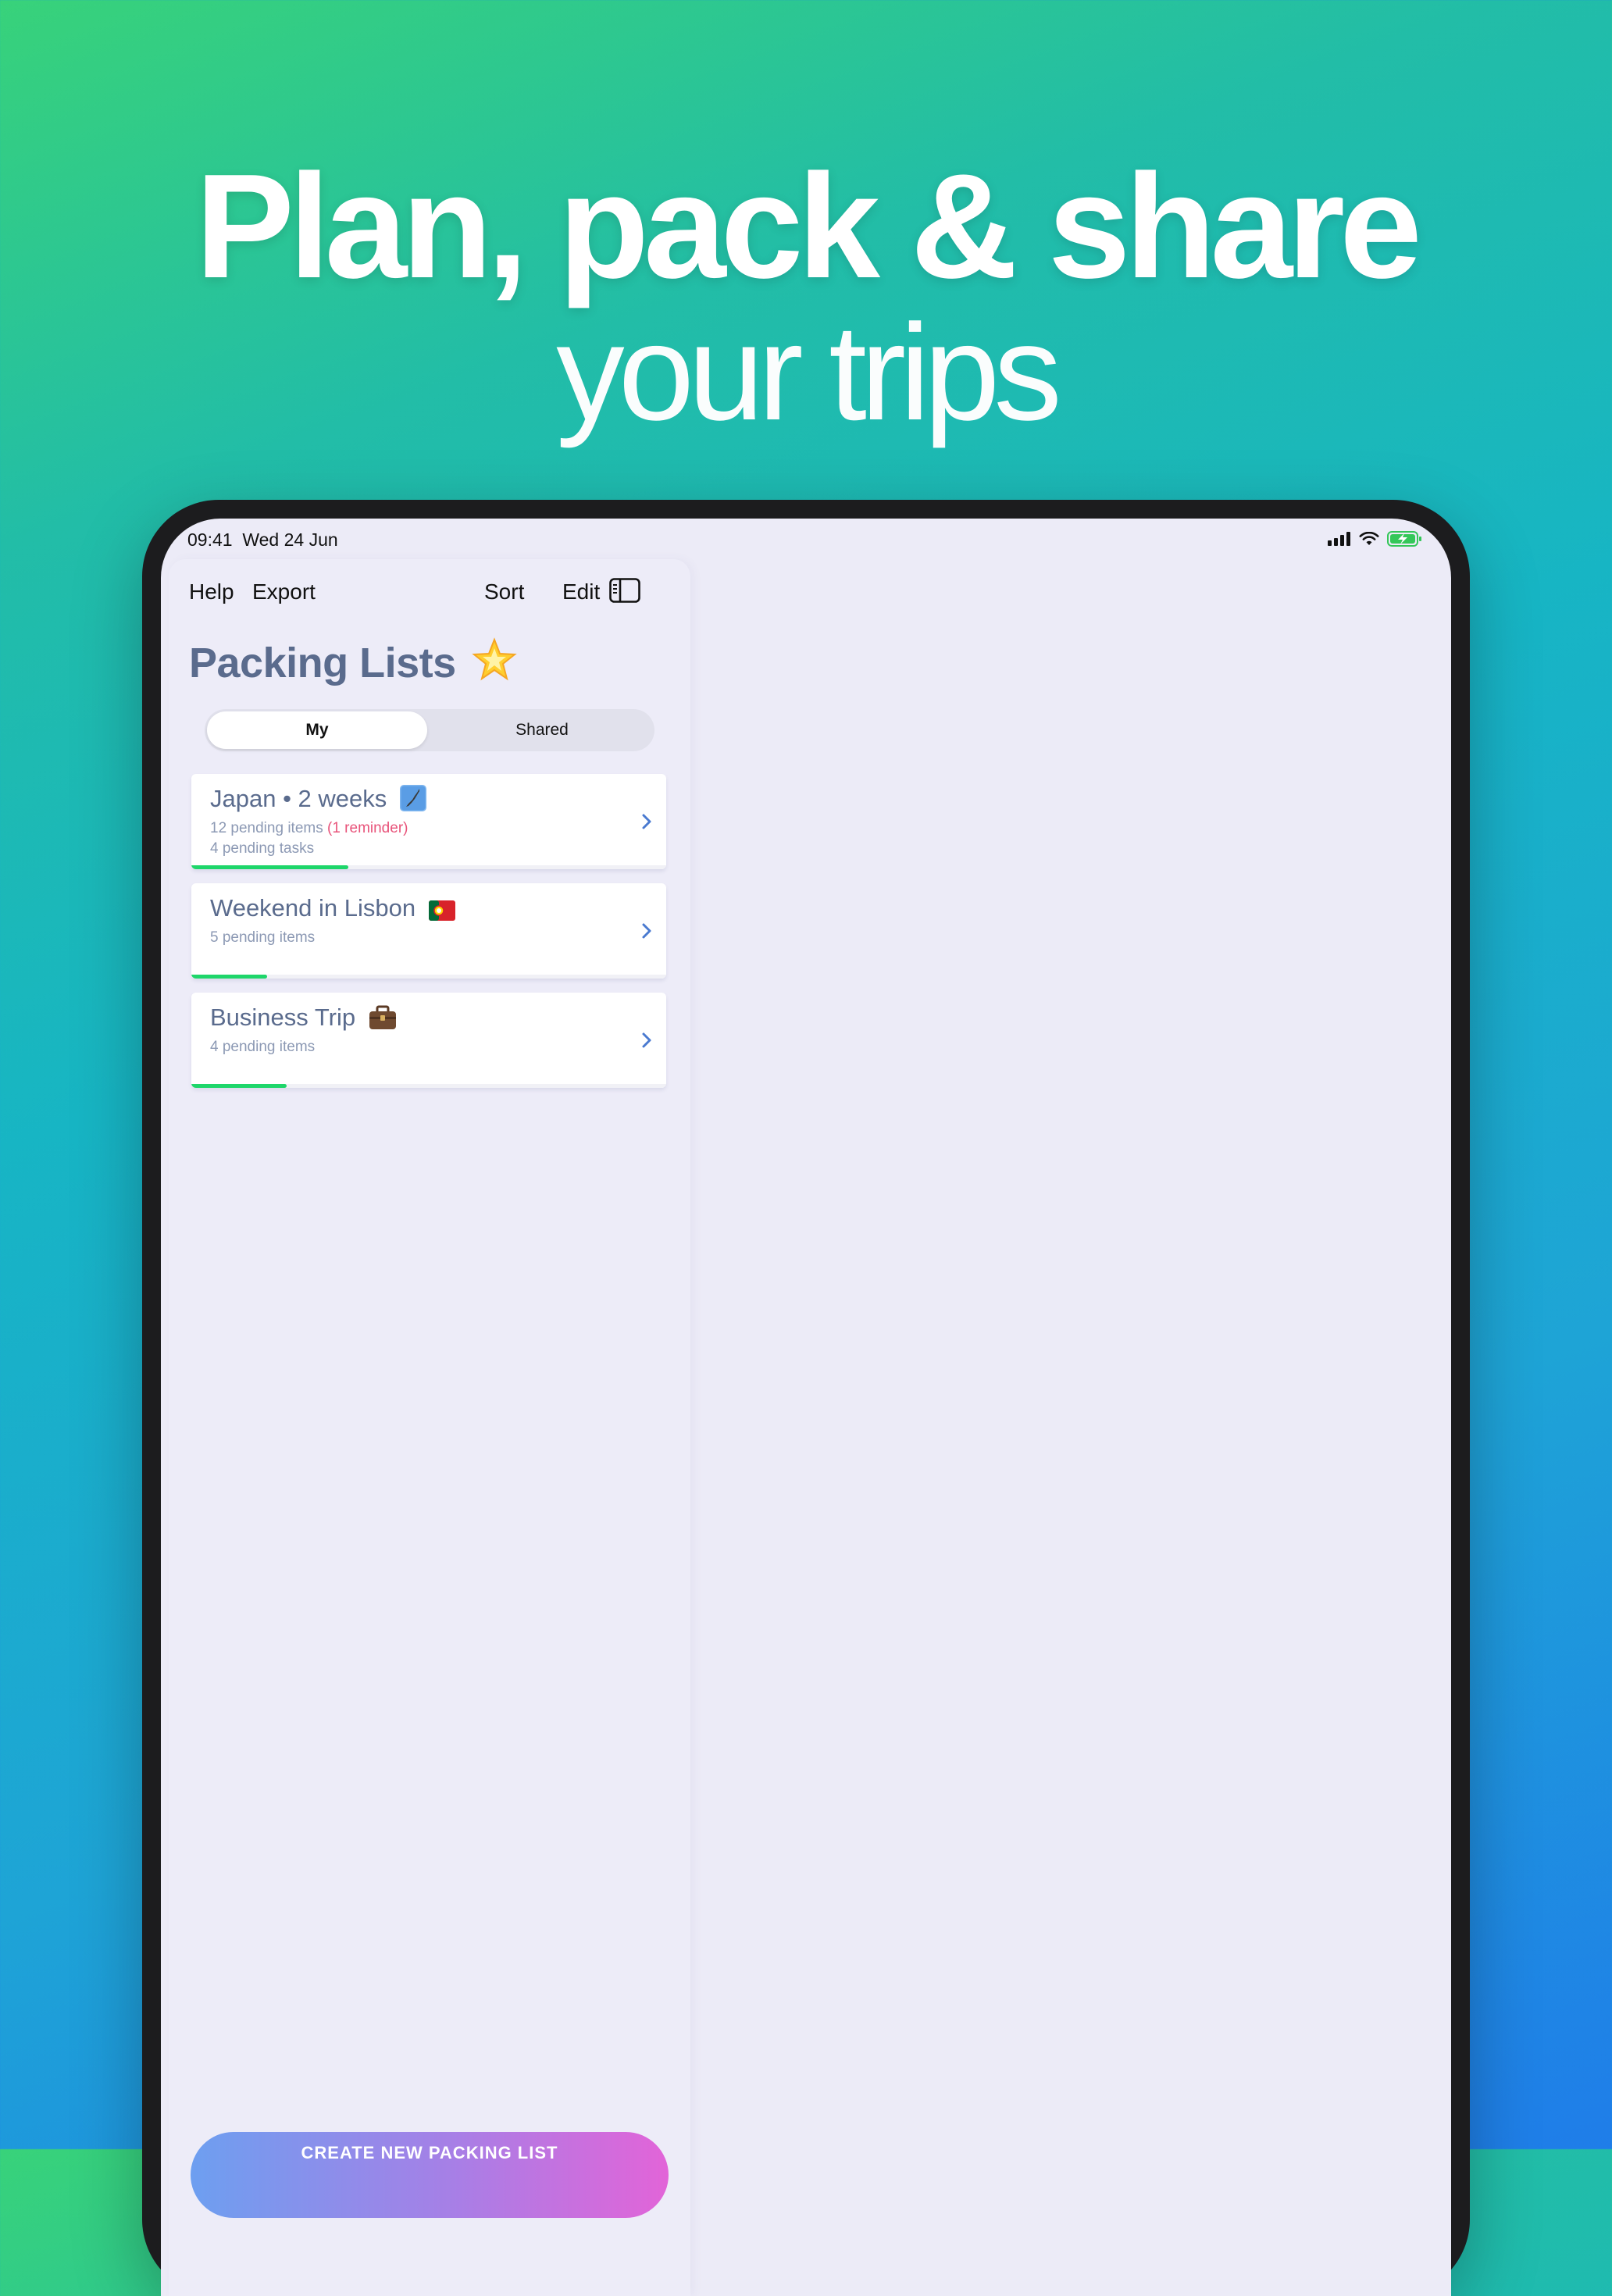 Image resolution: width=1612 pixels, height=2296 pixels. Describe the element at coordinates (317, 730) in the screenshot. I see `tab-my: My` at that location.